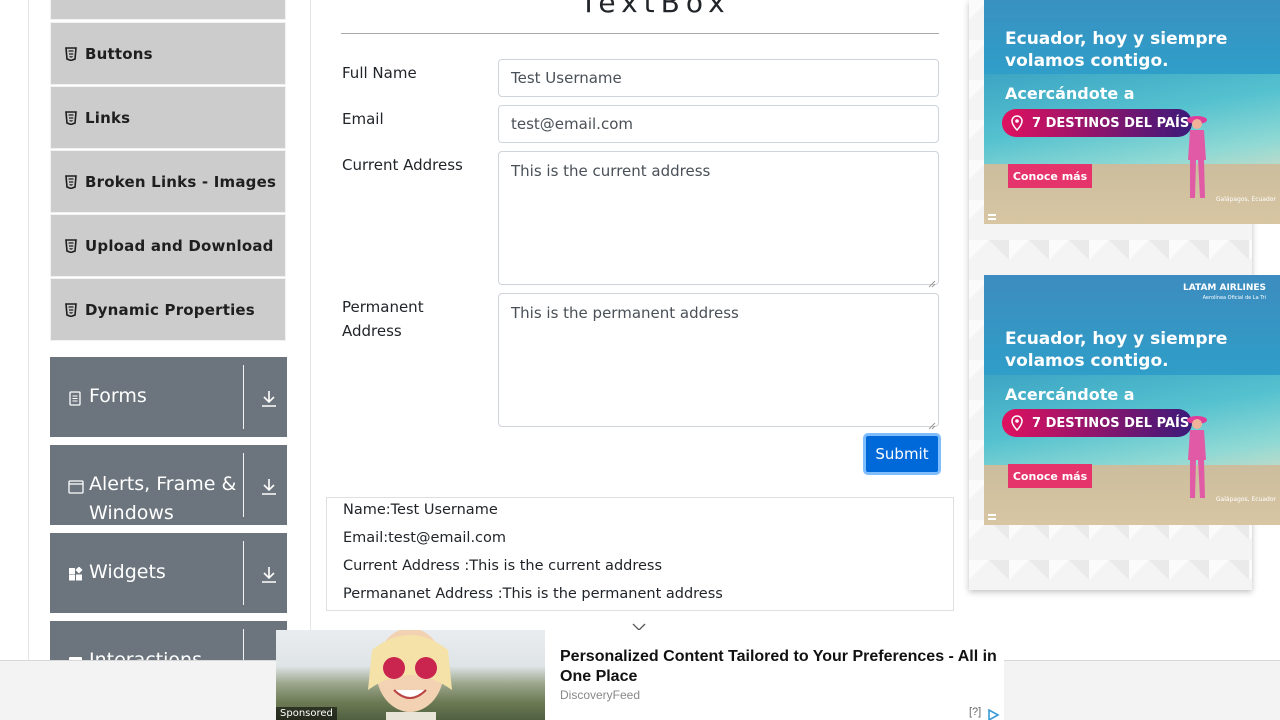 Image resolution: width=1280 pixels, height=720 pixels. What do you see at coordinates (131, 513) in the screenshot?
I see `group-title-line2: Windows` at bounding box center [131, 513].